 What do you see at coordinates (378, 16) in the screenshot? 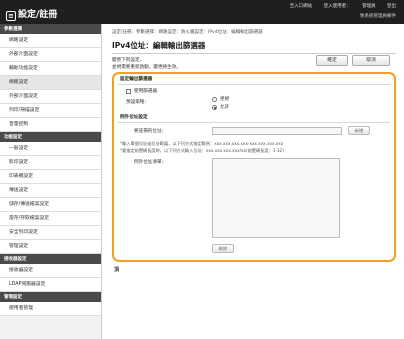
I see `admin-mail-link: 致系統管理員郵件` at bounding box center [378, 16].